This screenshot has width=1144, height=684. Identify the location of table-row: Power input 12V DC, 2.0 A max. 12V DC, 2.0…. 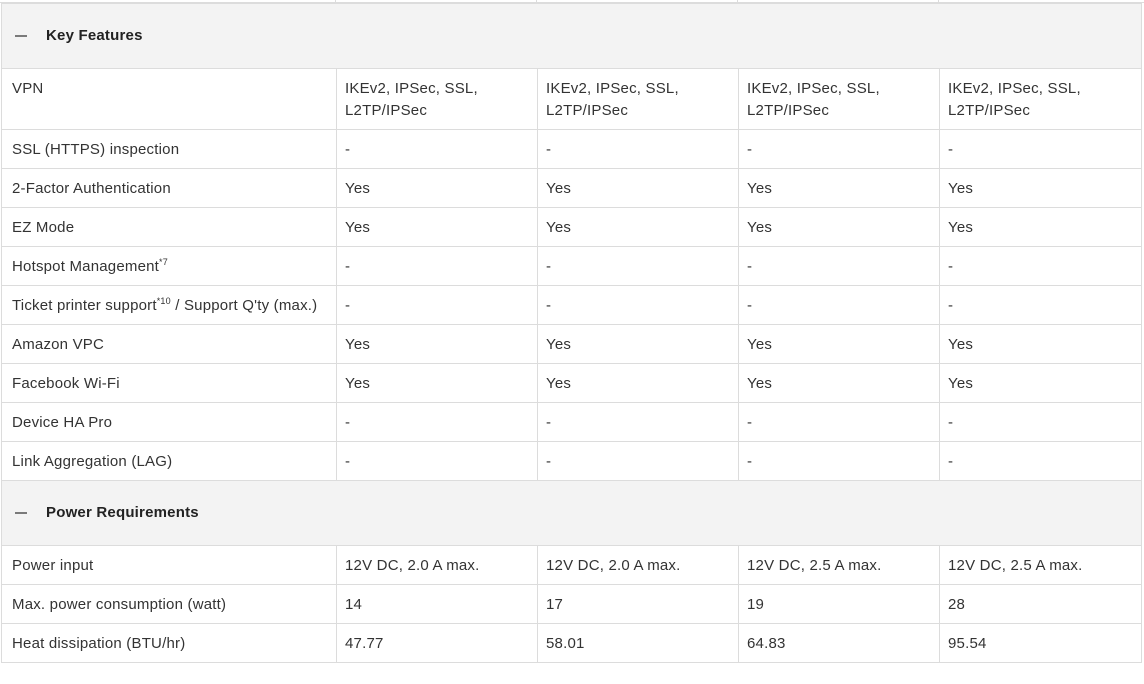
(572, 565).